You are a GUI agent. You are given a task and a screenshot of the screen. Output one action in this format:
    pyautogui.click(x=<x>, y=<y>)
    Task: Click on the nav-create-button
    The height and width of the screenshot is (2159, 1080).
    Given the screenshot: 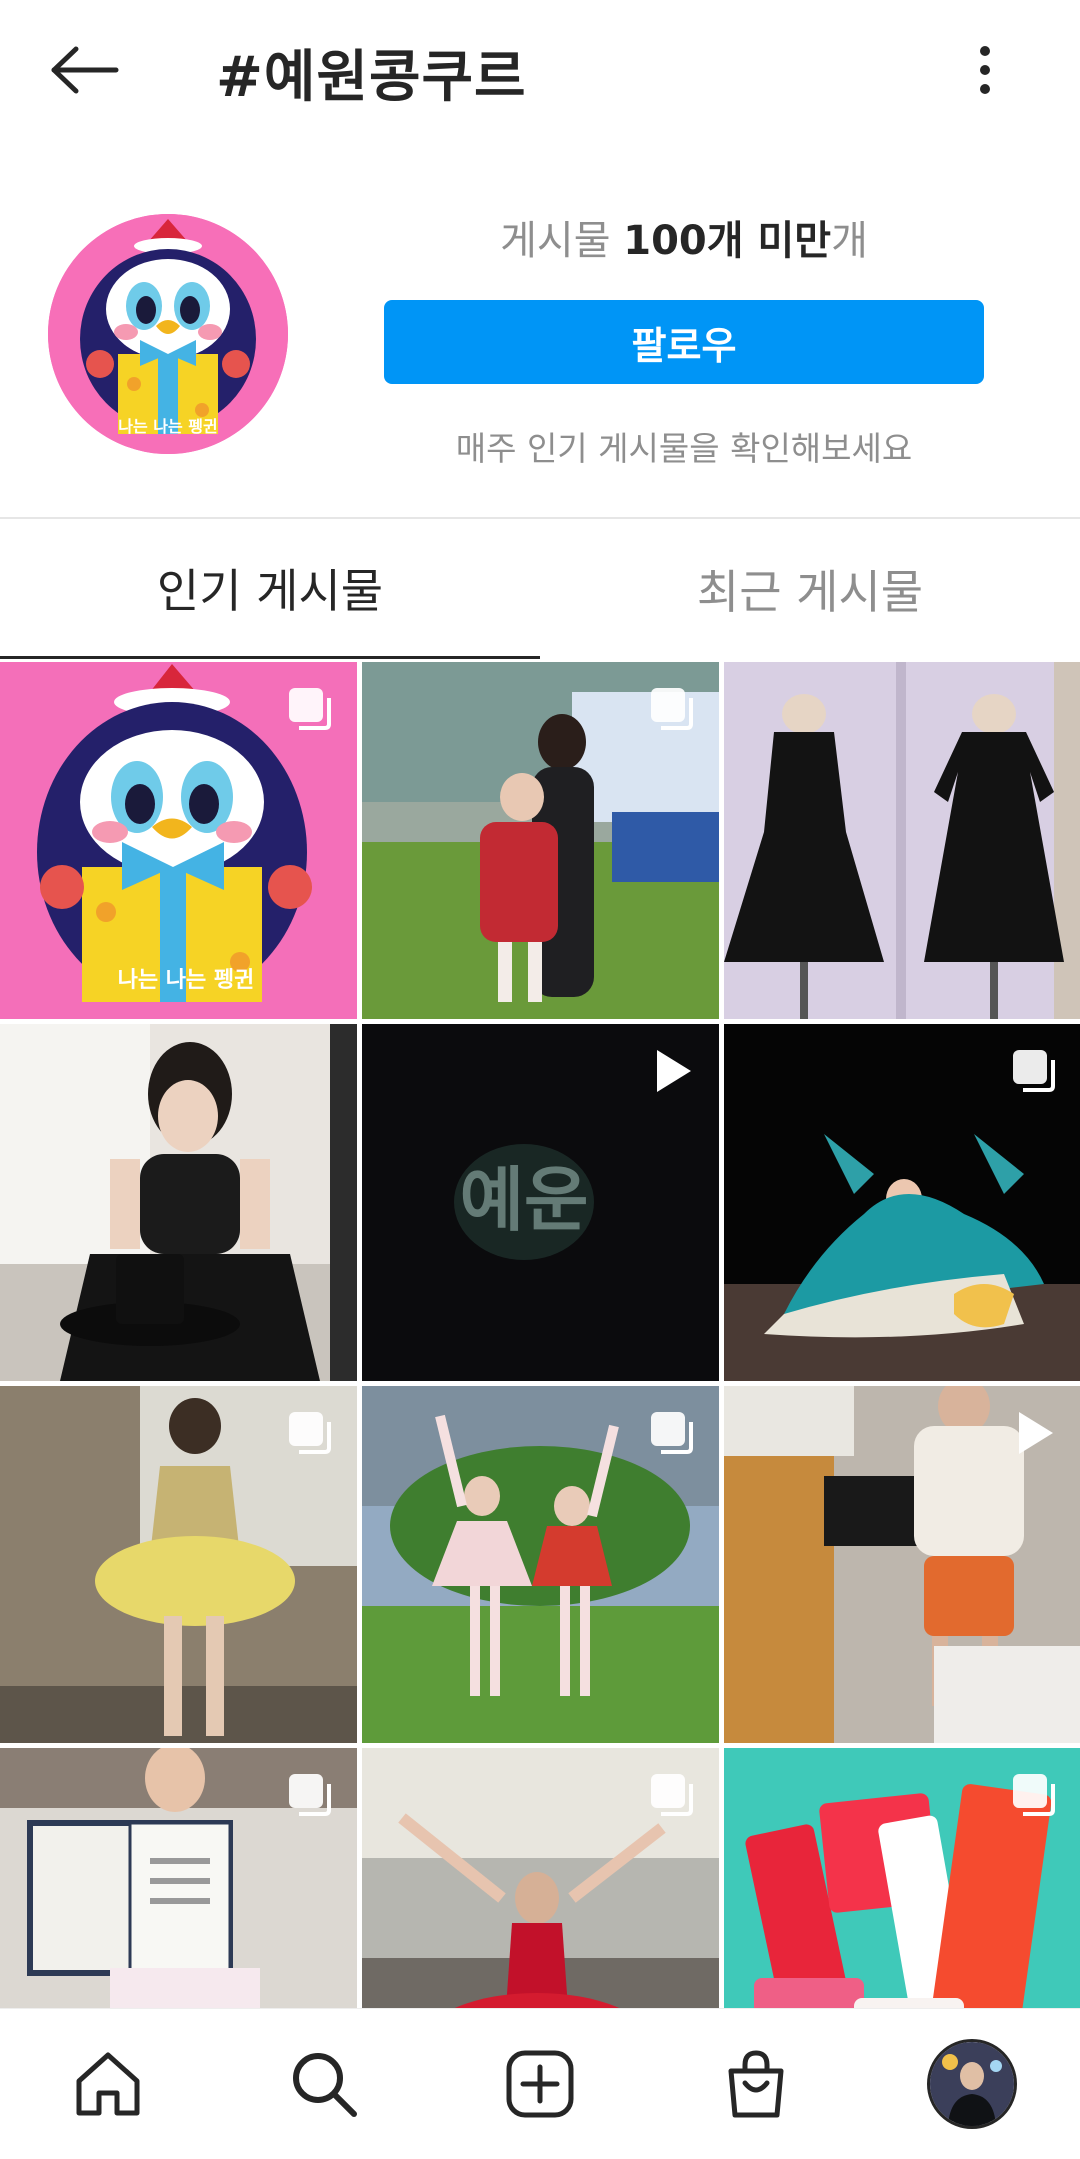 What is the action you would take?
    pyautogui.click(x=540, y=2084)
    